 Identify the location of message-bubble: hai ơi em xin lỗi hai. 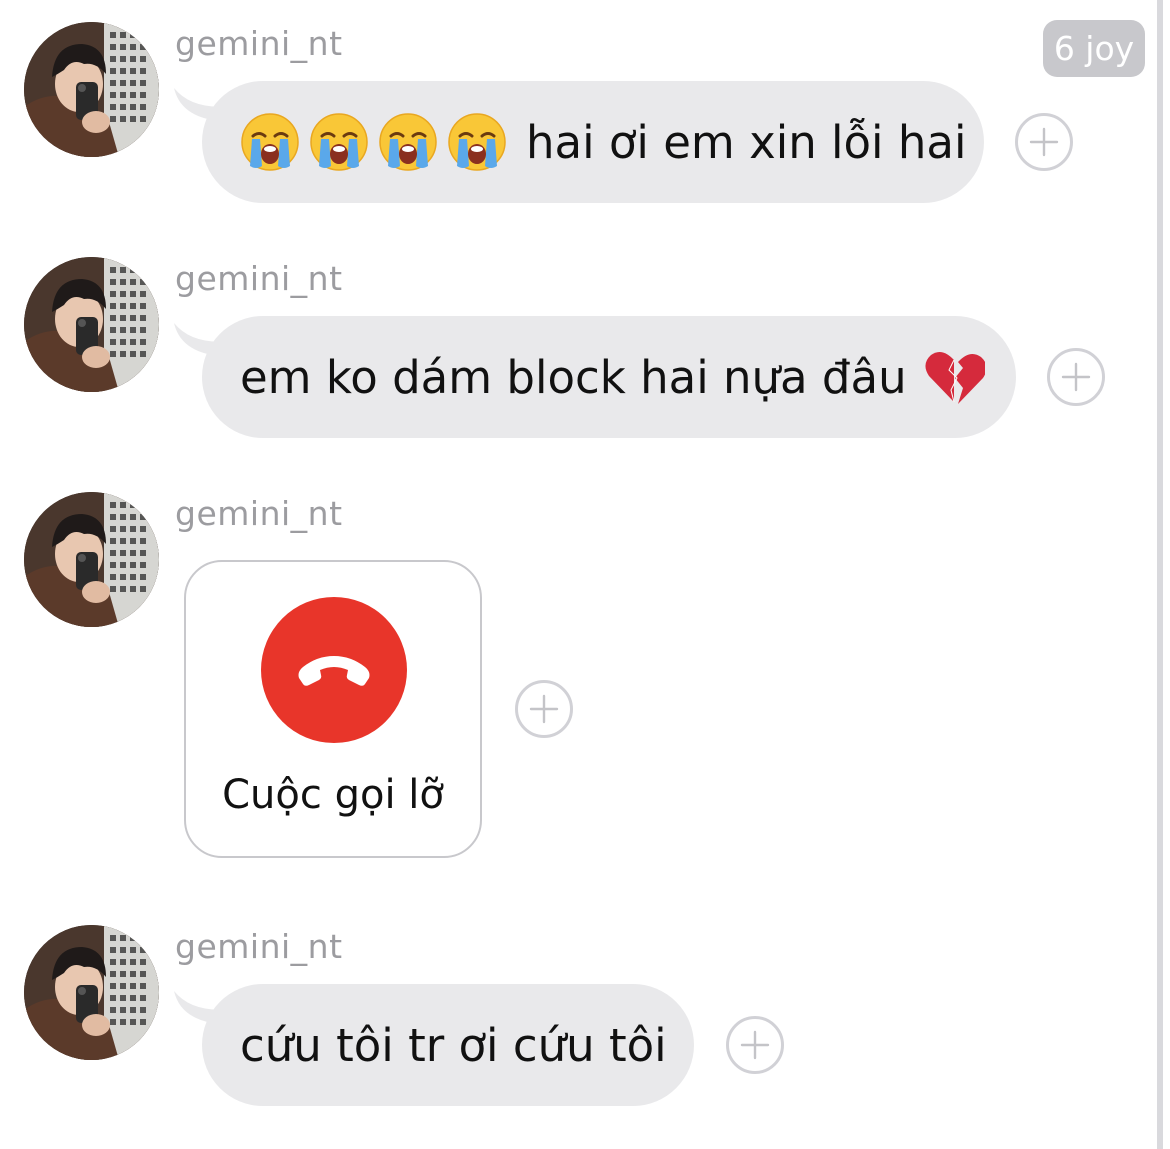
(593, 142).